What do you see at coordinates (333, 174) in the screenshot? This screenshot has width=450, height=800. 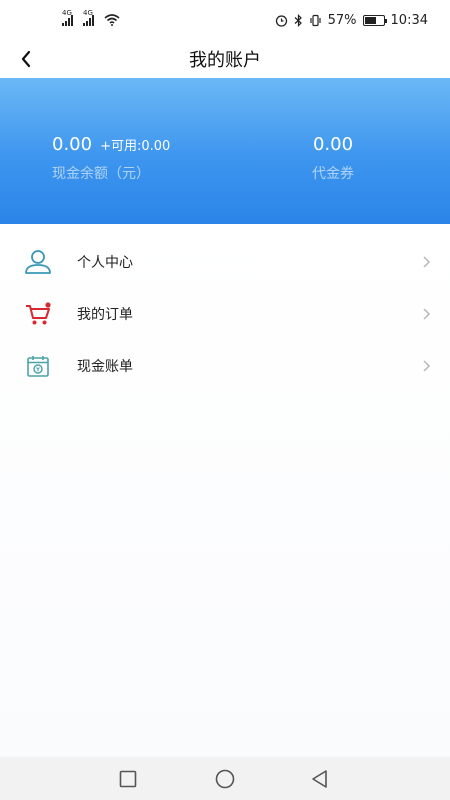 I see `voucher-label: 代金券` at bounding box center [333, 174].